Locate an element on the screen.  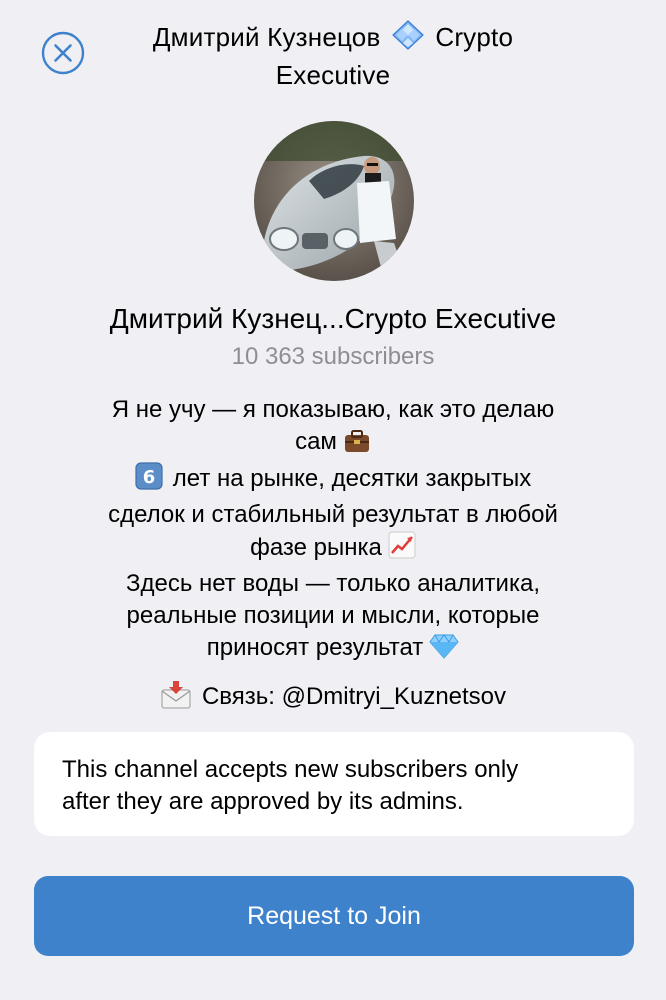
description-line: 6 лет на рынке, десятки закрытых is located at coordinates (333, 480).